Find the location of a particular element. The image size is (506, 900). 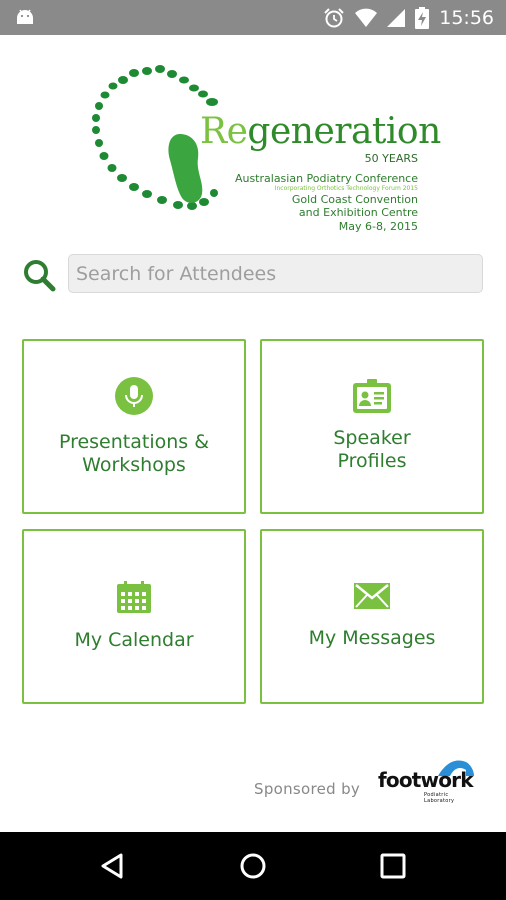

envelope-icon is located at coordinates (372, 596).